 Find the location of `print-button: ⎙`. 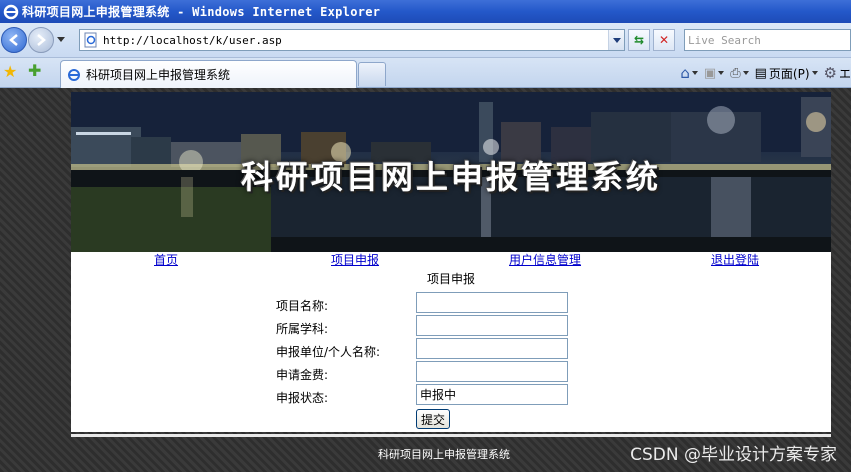

print-button: ⎙ is located at coordinates (739, 73).